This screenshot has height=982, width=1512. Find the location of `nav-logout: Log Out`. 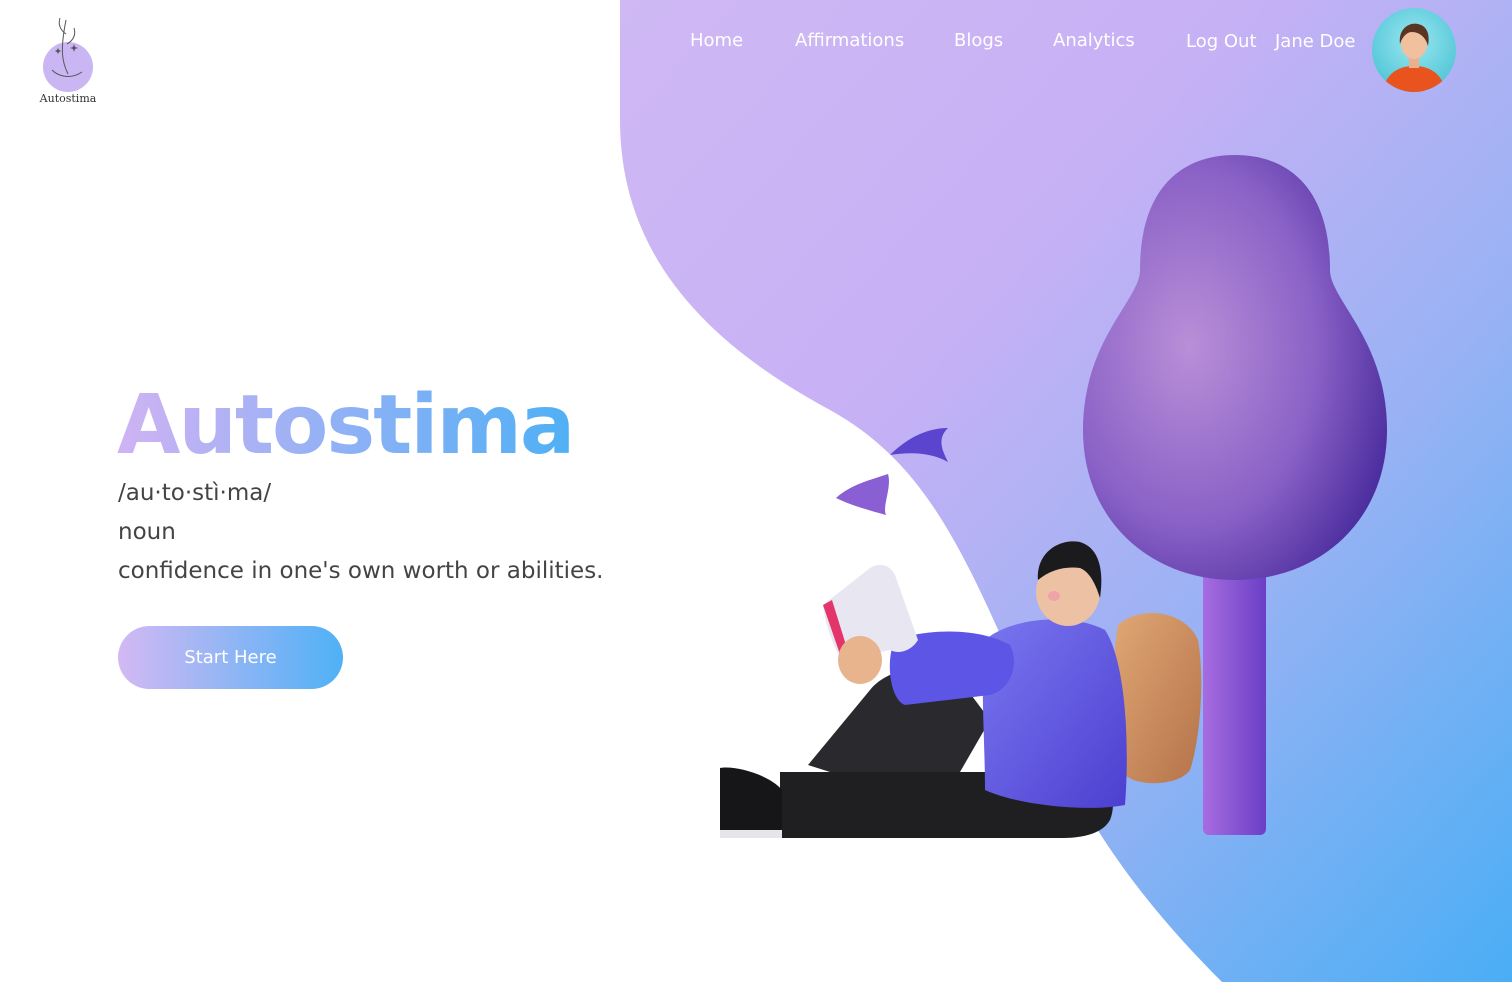

nav-logout: Log Out is located at coordinates (1221, 41).